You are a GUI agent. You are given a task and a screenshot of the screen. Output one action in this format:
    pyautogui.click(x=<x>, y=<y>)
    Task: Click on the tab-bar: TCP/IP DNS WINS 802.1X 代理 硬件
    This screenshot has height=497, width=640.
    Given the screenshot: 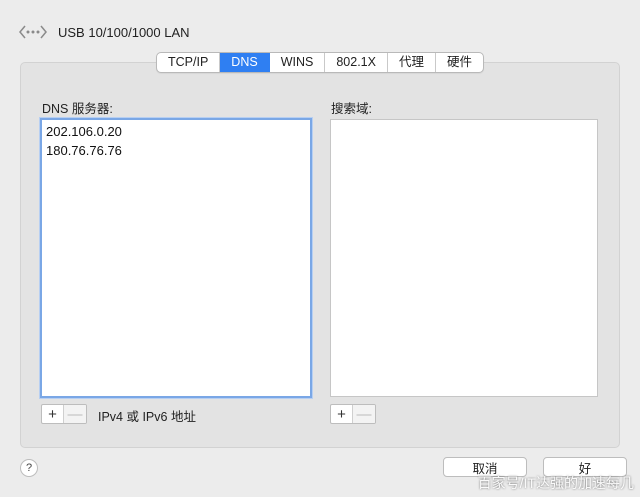 What is the action you would take?
    pyautogui.click(x=320, y=62)
    